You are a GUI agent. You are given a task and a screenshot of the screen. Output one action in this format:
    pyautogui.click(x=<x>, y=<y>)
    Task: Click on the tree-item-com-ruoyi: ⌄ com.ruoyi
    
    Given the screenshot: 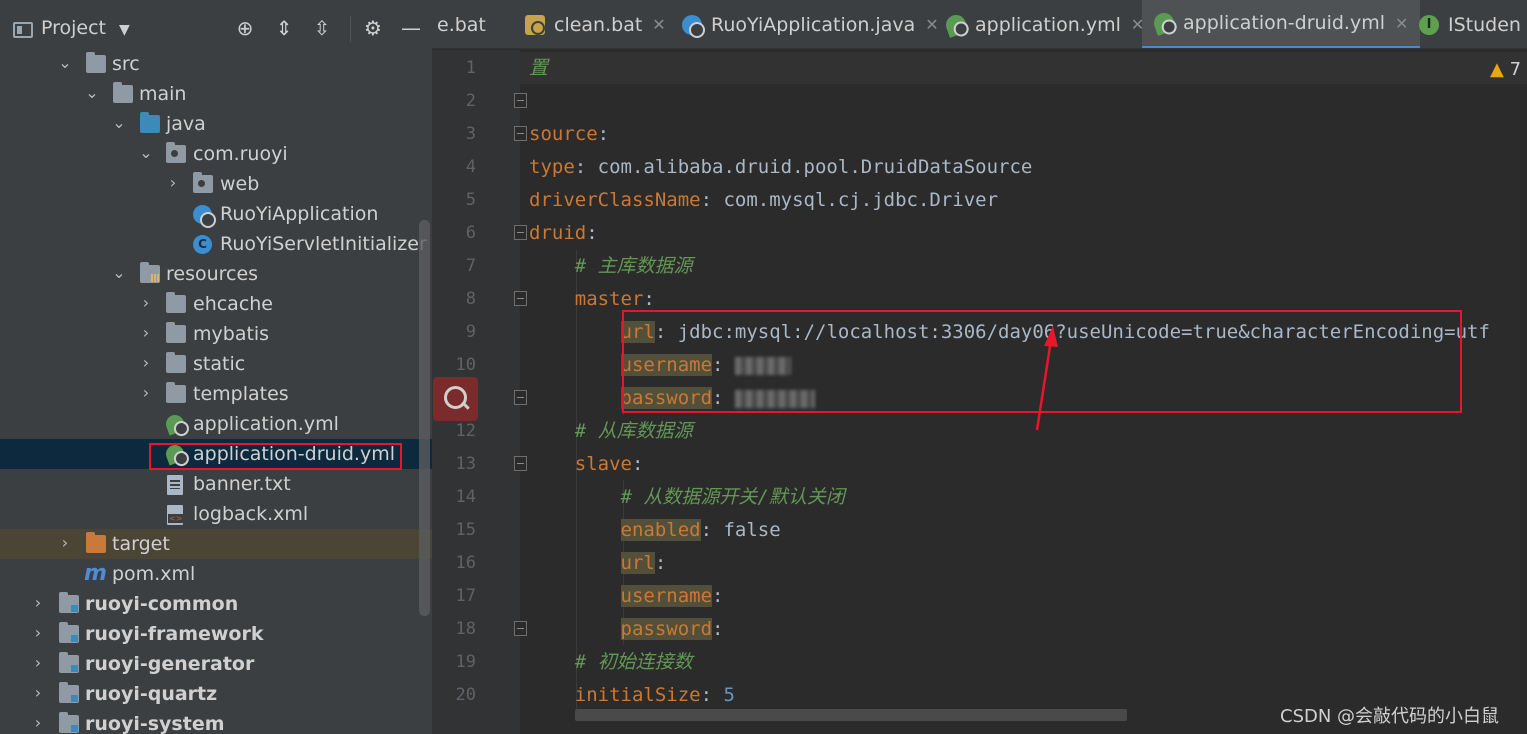 What is the action you would take?
    pyautogui.click(x=216, y=154)
    